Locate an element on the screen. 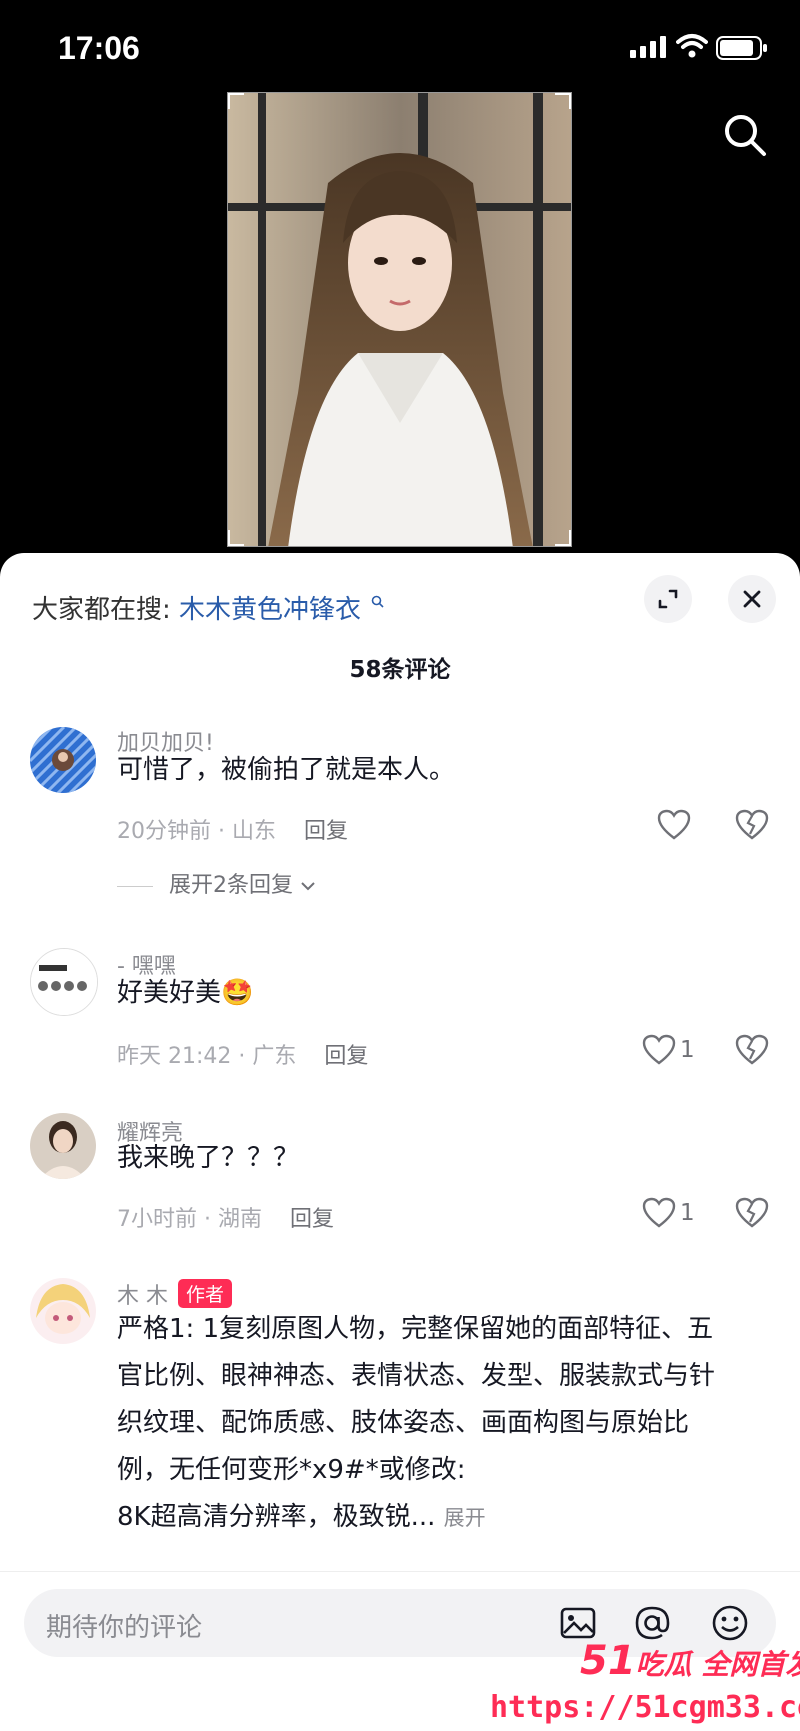  comment-time: 7小时前 · 湖南 is located at coordinates (189, 1219).